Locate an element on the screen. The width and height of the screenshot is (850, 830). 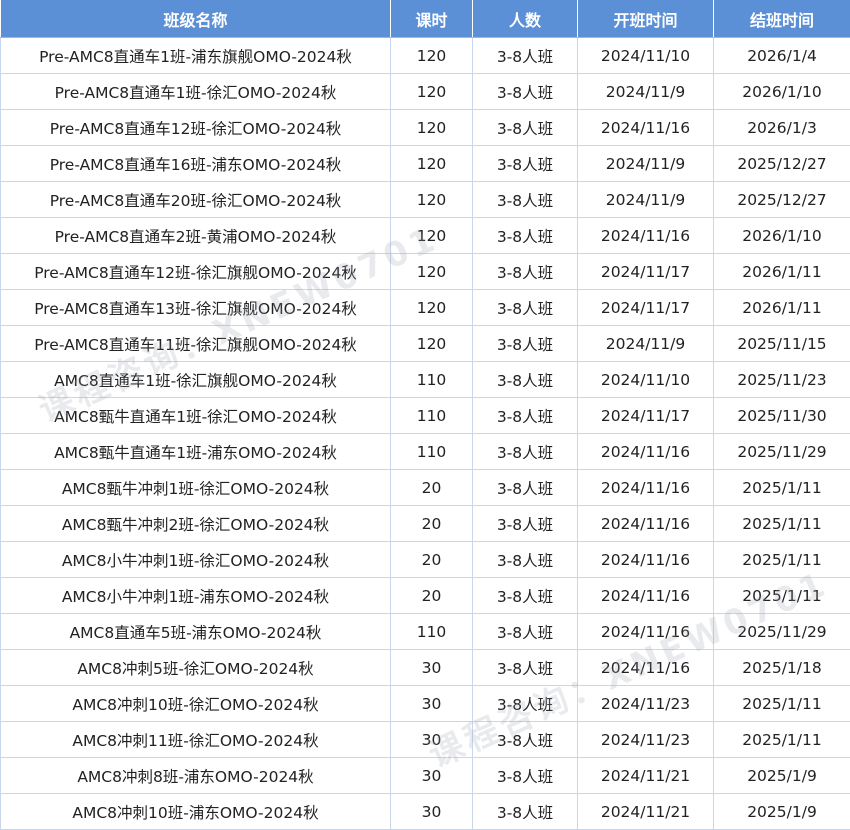
cell-class-name: AMC8直通车5班-浦东OMO-2024秋 is located at coordinates (196, 632).